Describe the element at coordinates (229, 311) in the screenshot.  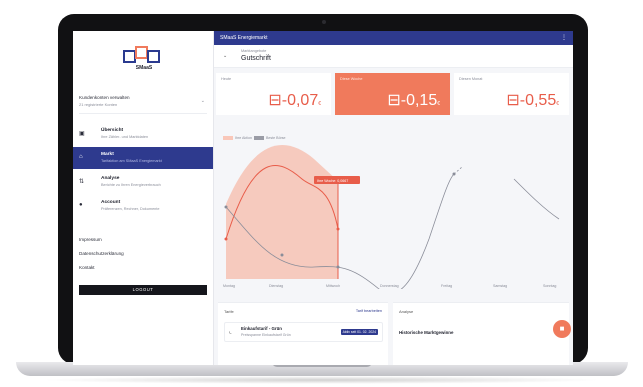
I see `panel-title: Tarife` at that location.